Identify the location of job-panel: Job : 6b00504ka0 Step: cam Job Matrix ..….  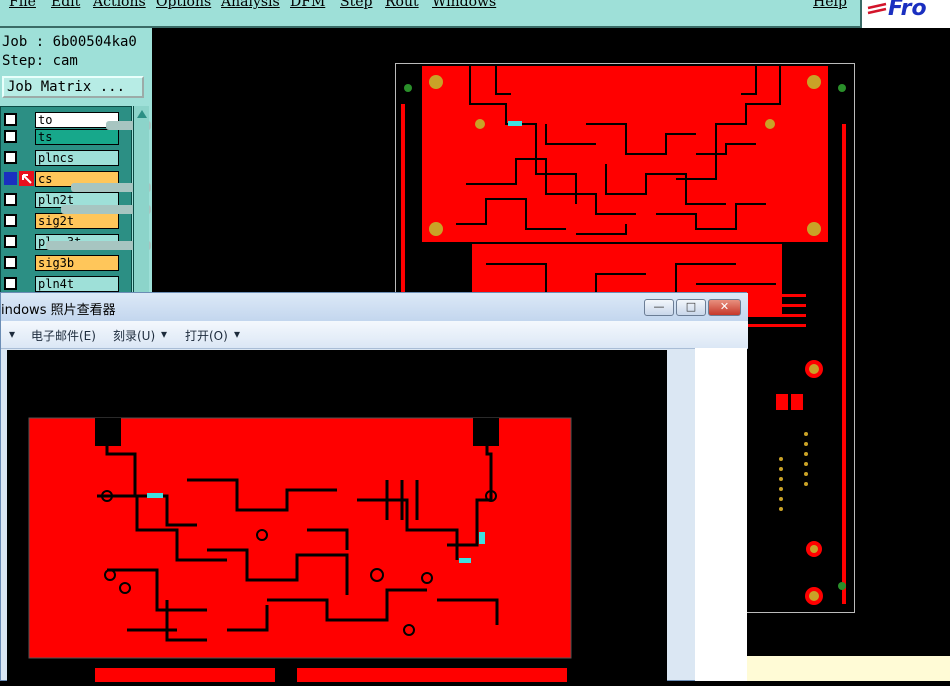
(76, 167).